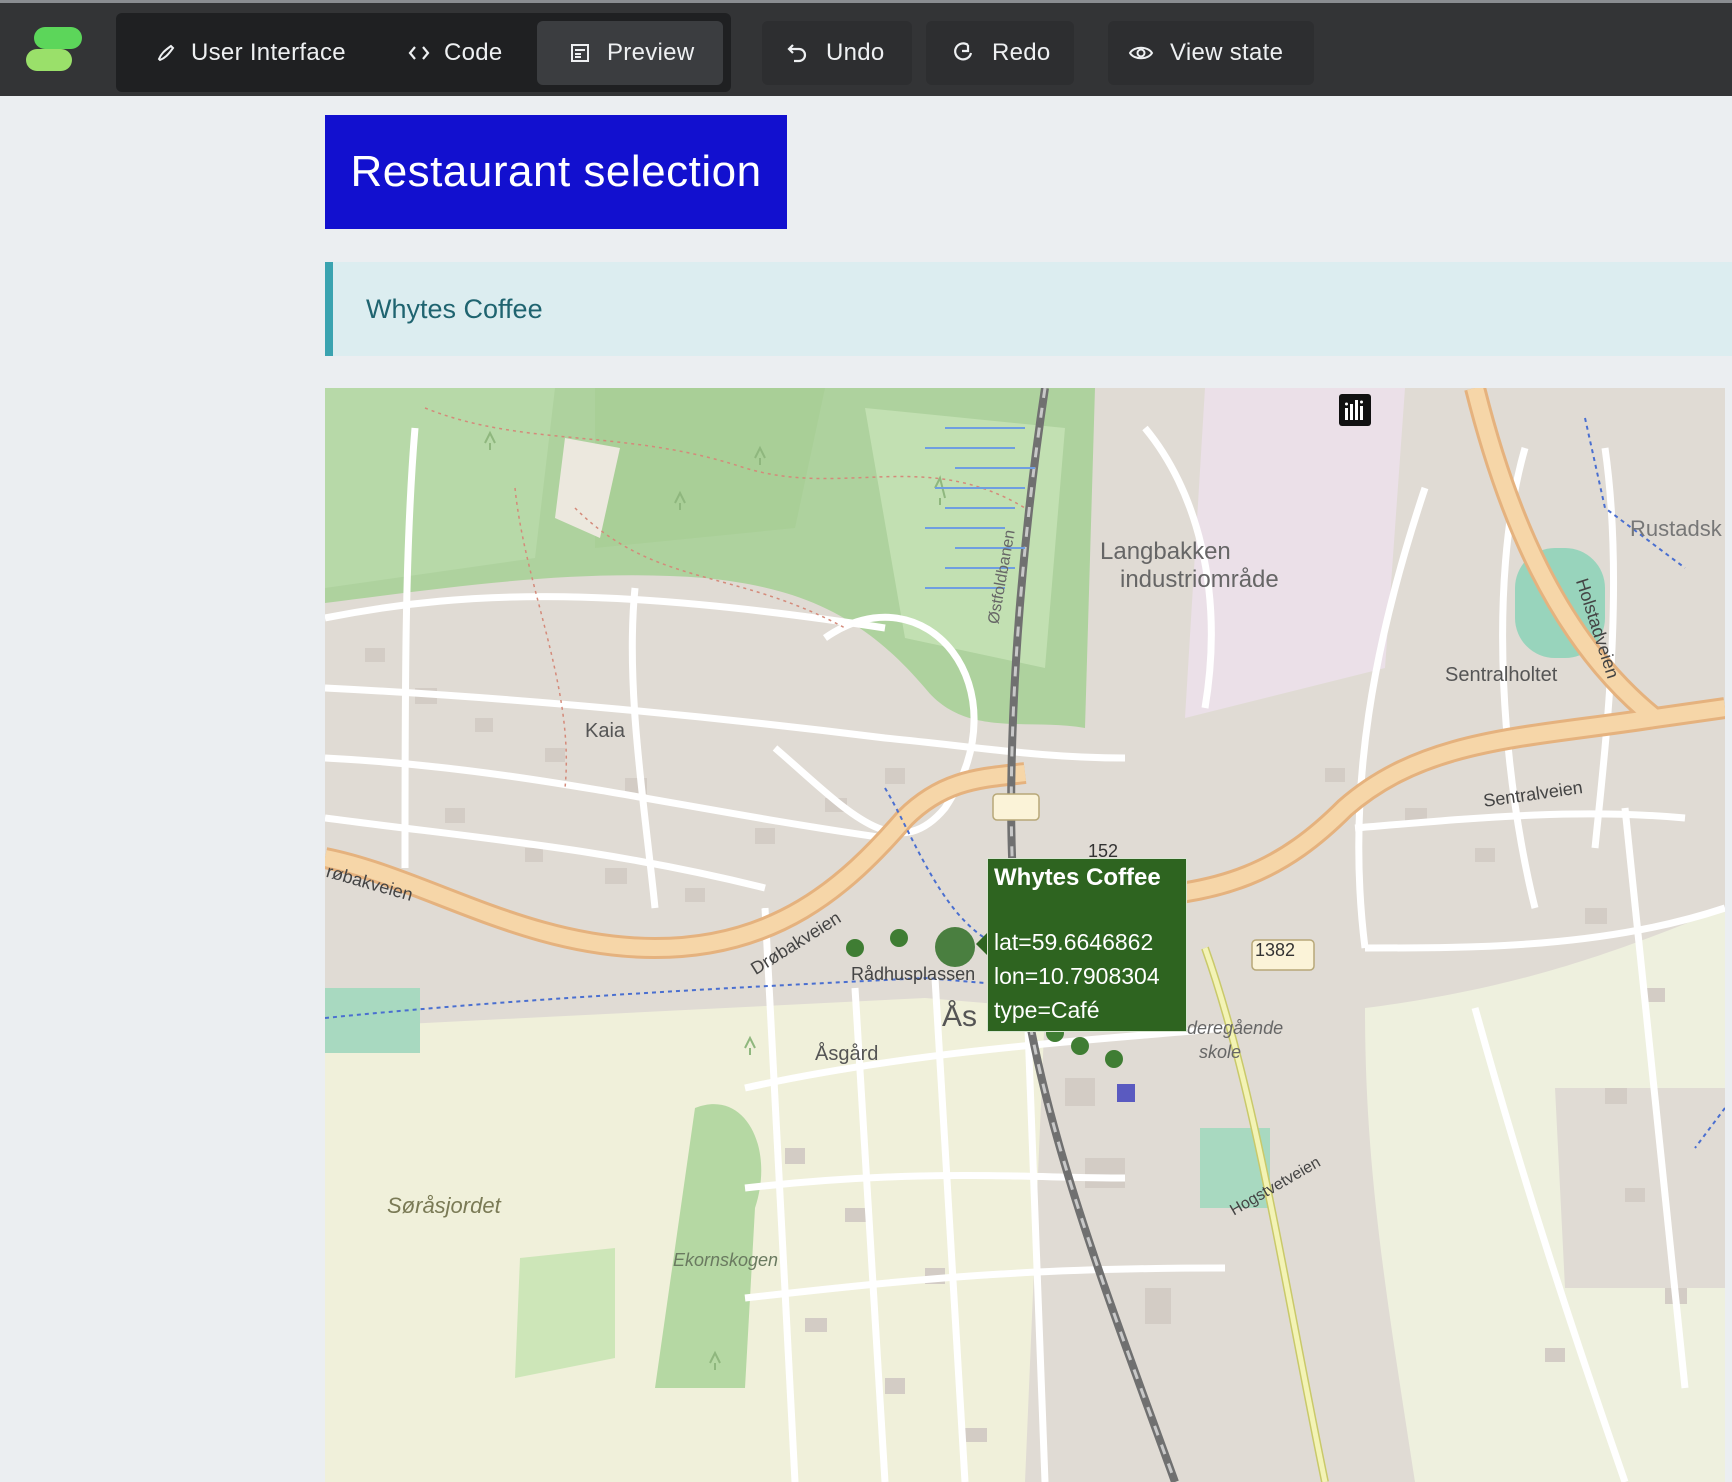 The height and width of the screenshot is (1482, 1732). I want to click on undo-icon, so click(797, 53).